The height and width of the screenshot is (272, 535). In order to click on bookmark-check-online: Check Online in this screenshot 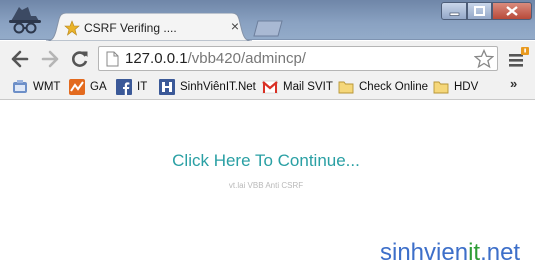, I will do `click(383, 87)`.